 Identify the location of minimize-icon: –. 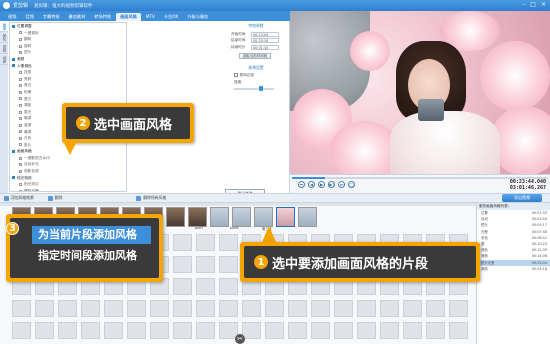
(523, 5).